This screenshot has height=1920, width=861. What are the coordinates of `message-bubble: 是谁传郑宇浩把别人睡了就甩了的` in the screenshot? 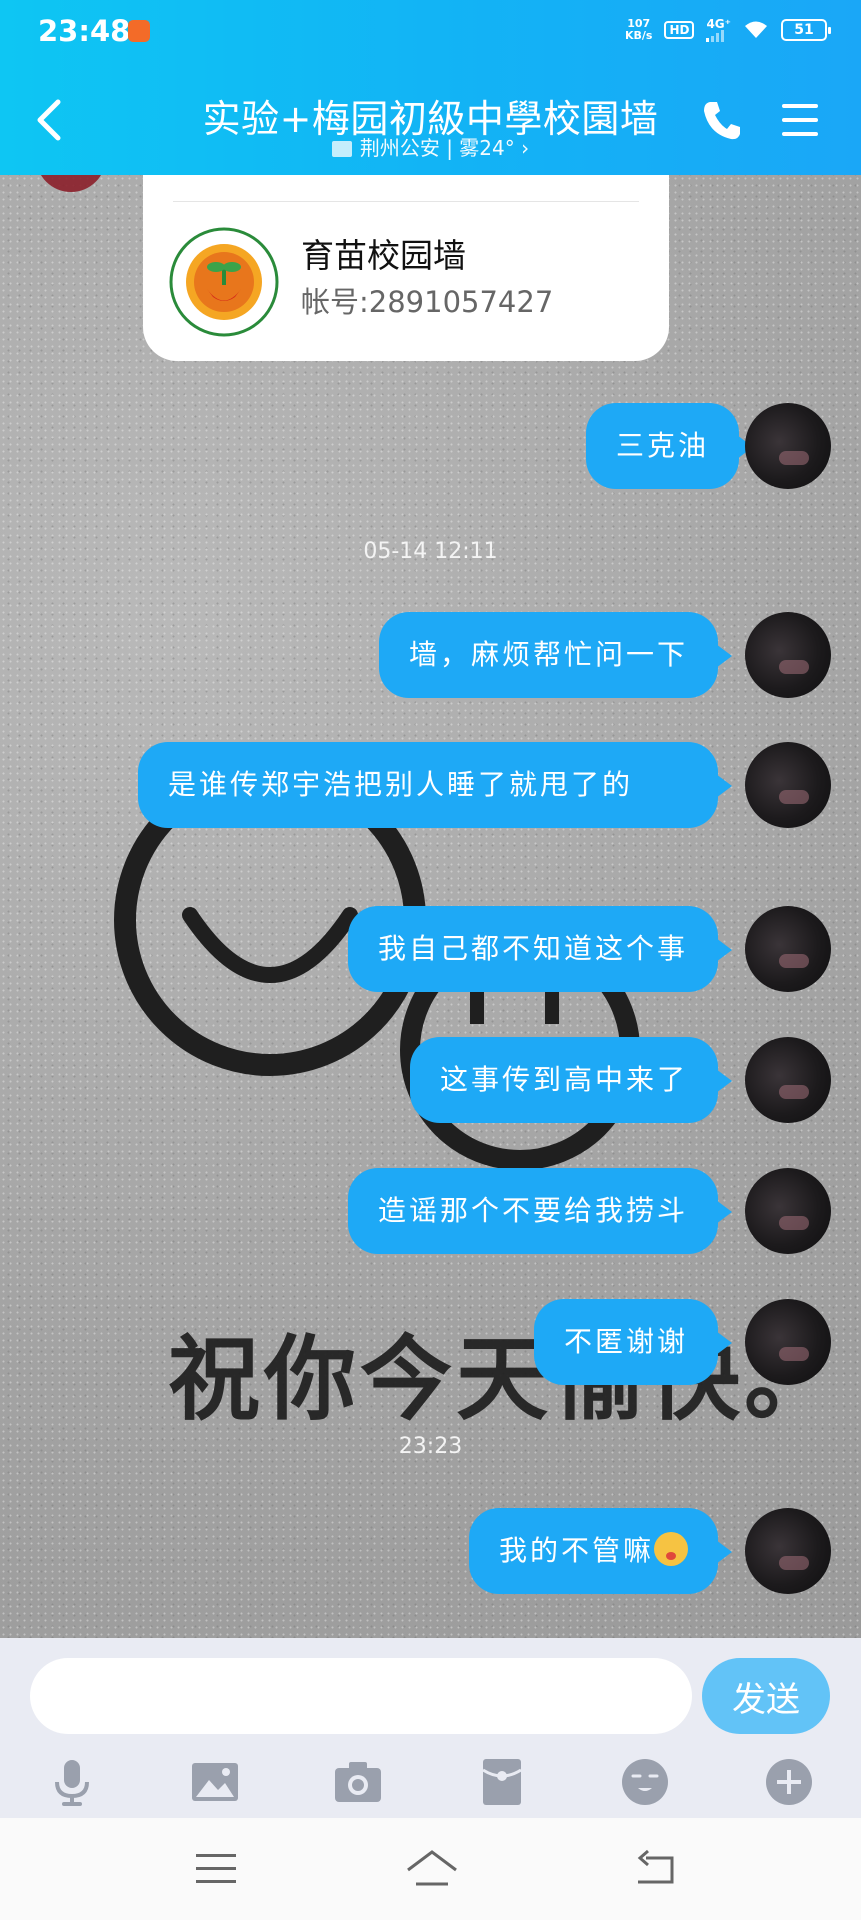 It's located at (435, 785).